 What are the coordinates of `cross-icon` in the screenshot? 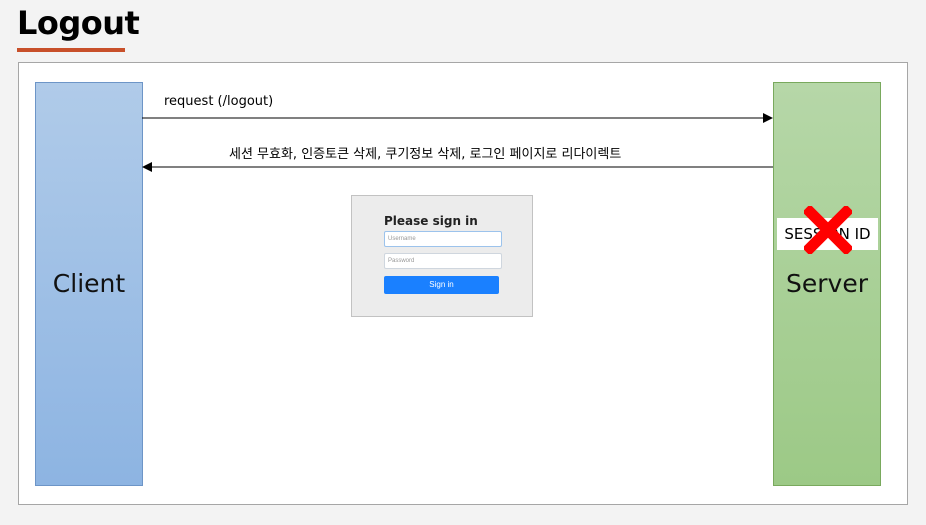 It's located at (828, 230).